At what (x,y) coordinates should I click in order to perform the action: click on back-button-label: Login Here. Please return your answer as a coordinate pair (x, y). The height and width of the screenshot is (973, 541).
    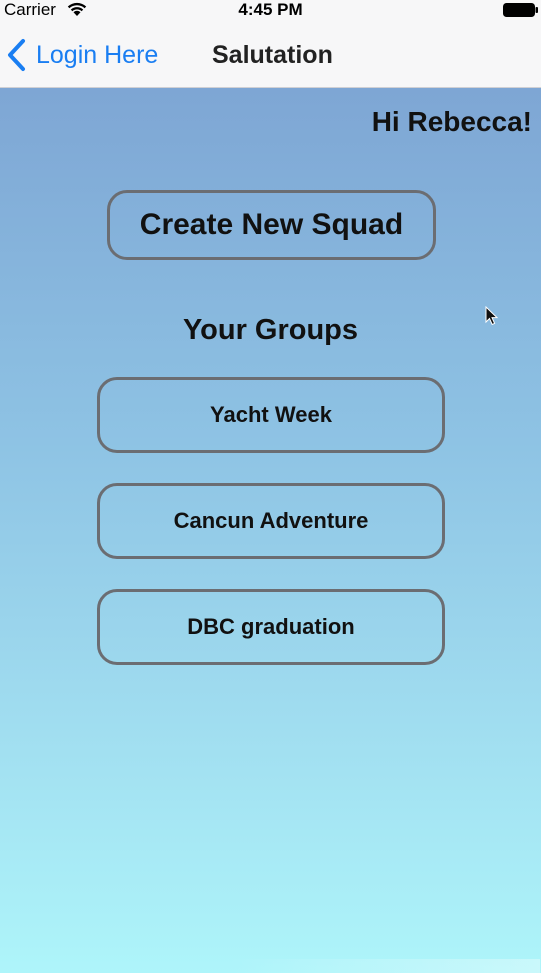
    Looking at the image, I should click on (97, 54).